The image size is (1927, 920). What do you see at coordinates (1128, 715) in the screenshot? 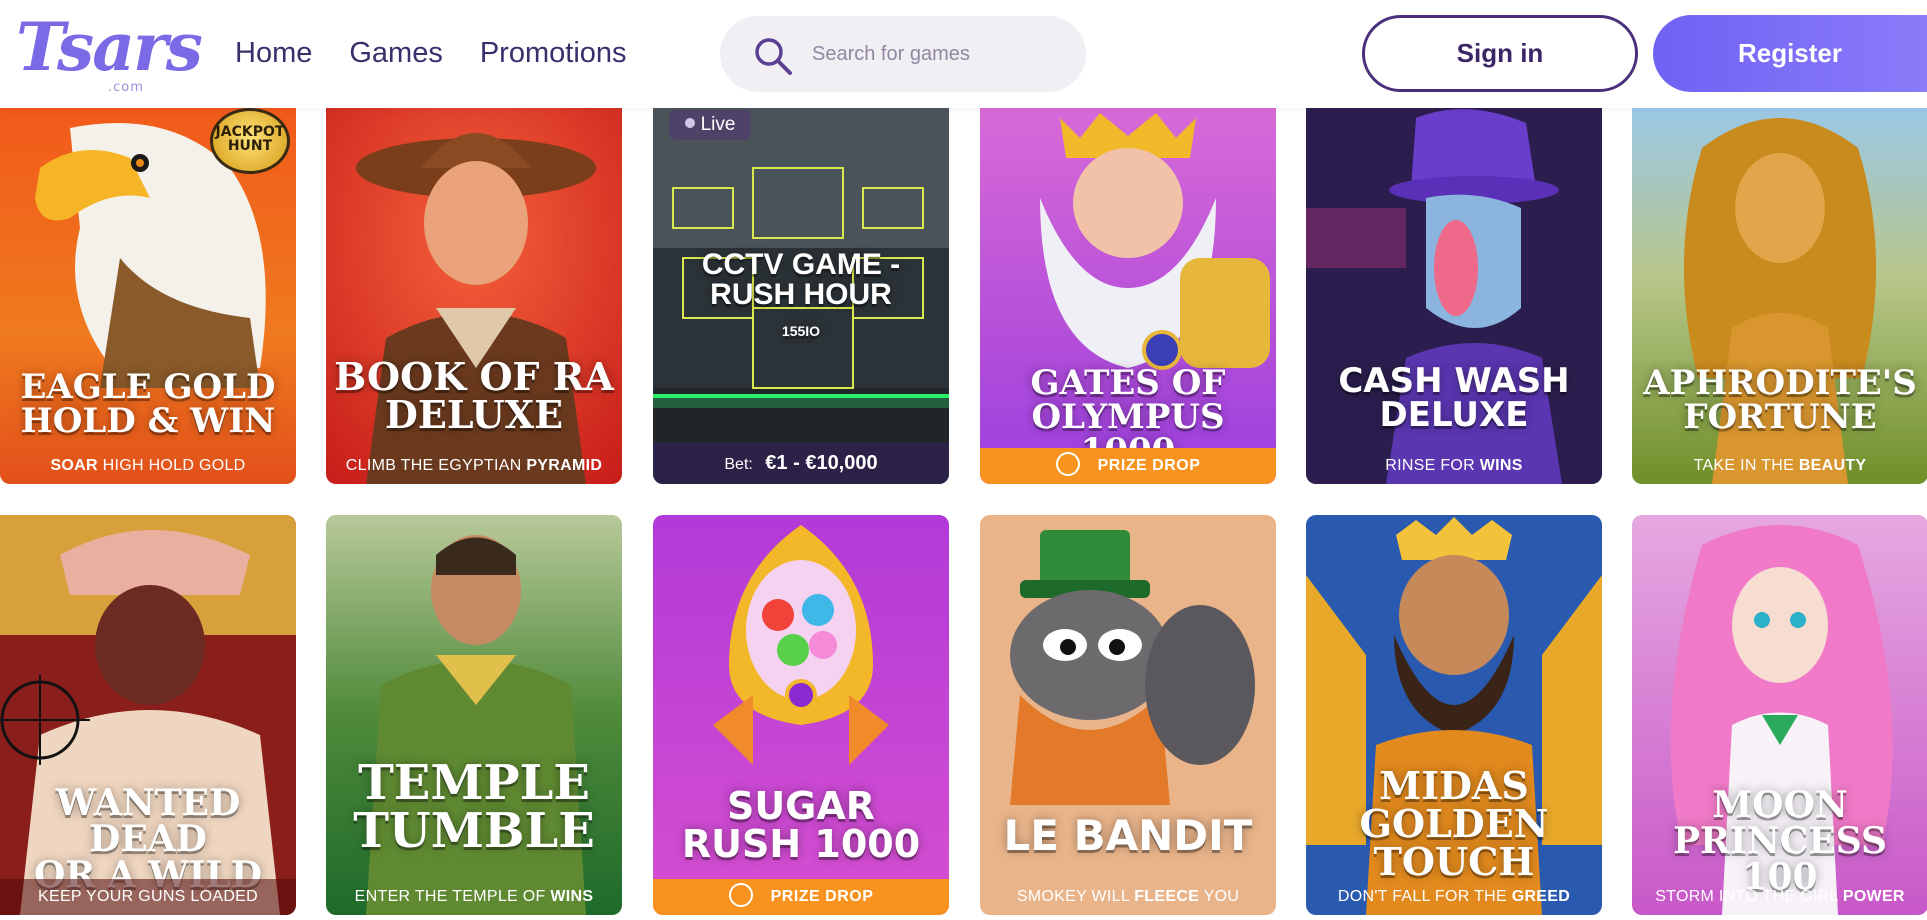
I see `game-tile-le-bandit: LE BANDIT SMOKEY WILL FLEECE YOU` at bounding box center [1128, 715].